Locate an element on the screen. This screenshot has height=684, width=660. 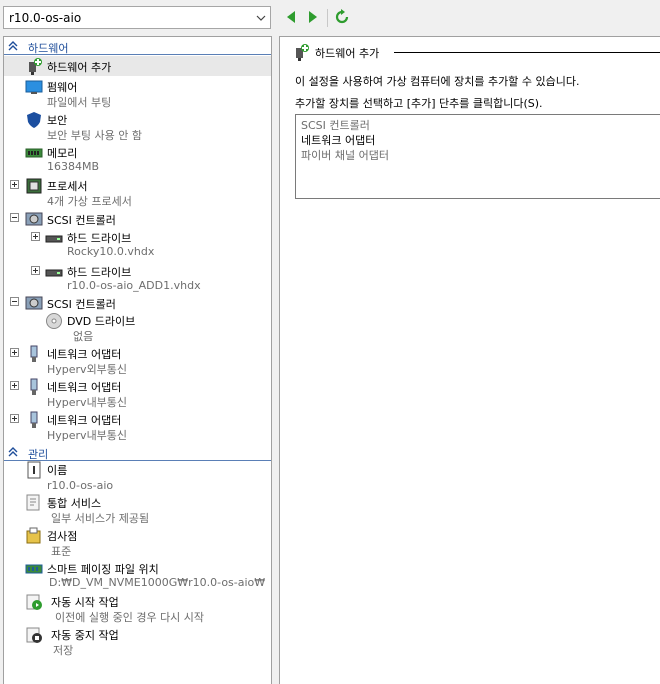
add-hardware-icon is located at coordinates (35, 66).